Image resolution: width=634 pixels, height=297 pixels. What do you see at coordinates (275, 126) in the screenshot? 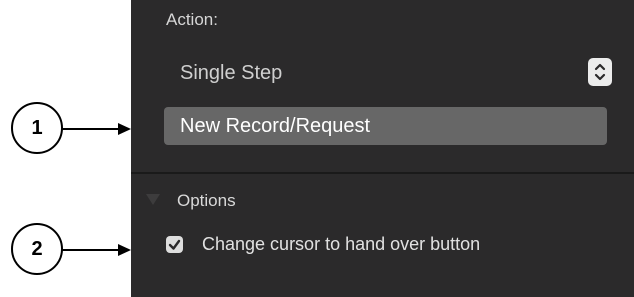
I see `step-option-text: New Record/Request` at bounding box center [275, 126].